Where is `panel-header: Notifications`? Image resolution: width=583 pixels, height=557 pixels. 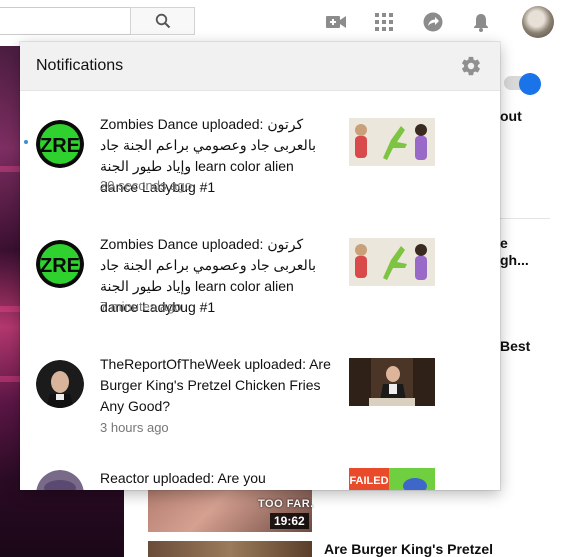
panel-header: Notifications is located at coordinates (260, 66).